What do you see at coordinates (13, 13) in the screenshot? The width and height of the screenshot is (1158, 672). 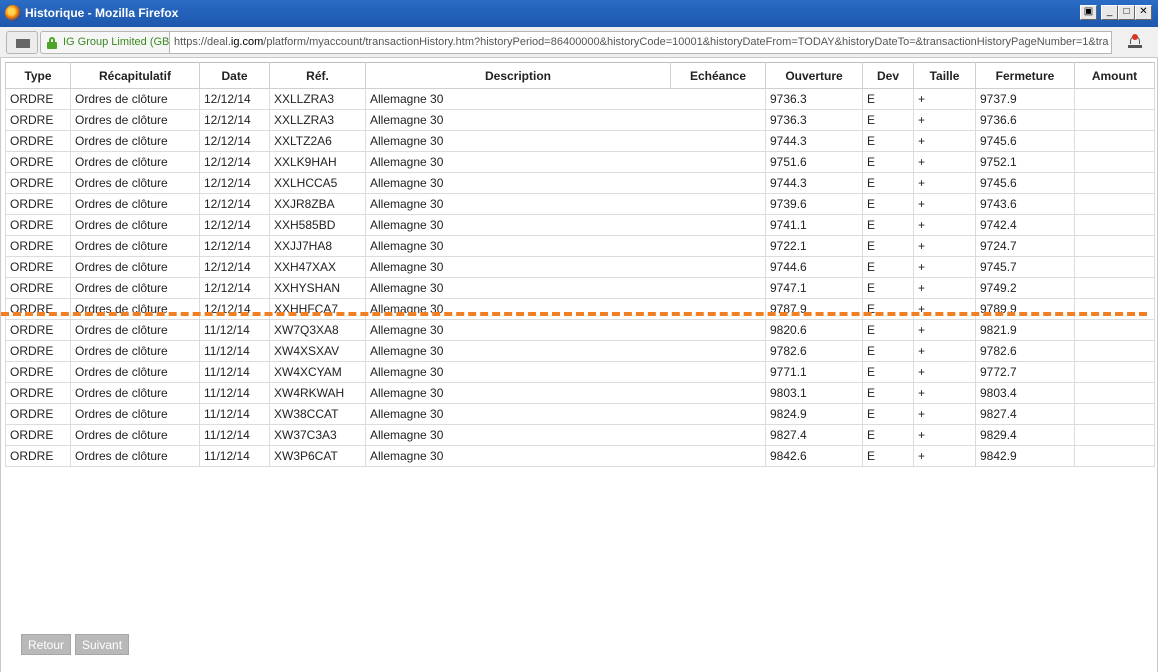 I see `firefox-icon` at bounding box center [13, 13].